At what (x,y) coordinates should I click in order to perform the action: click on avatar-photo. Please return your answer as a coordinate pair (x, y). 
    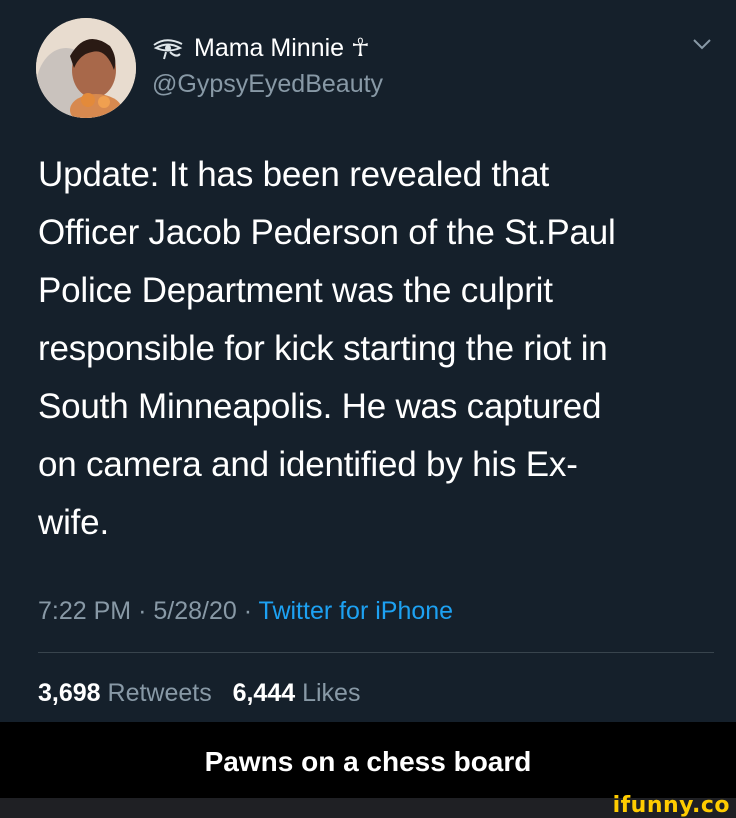
    Looking at the image, I should click on (86, 68).